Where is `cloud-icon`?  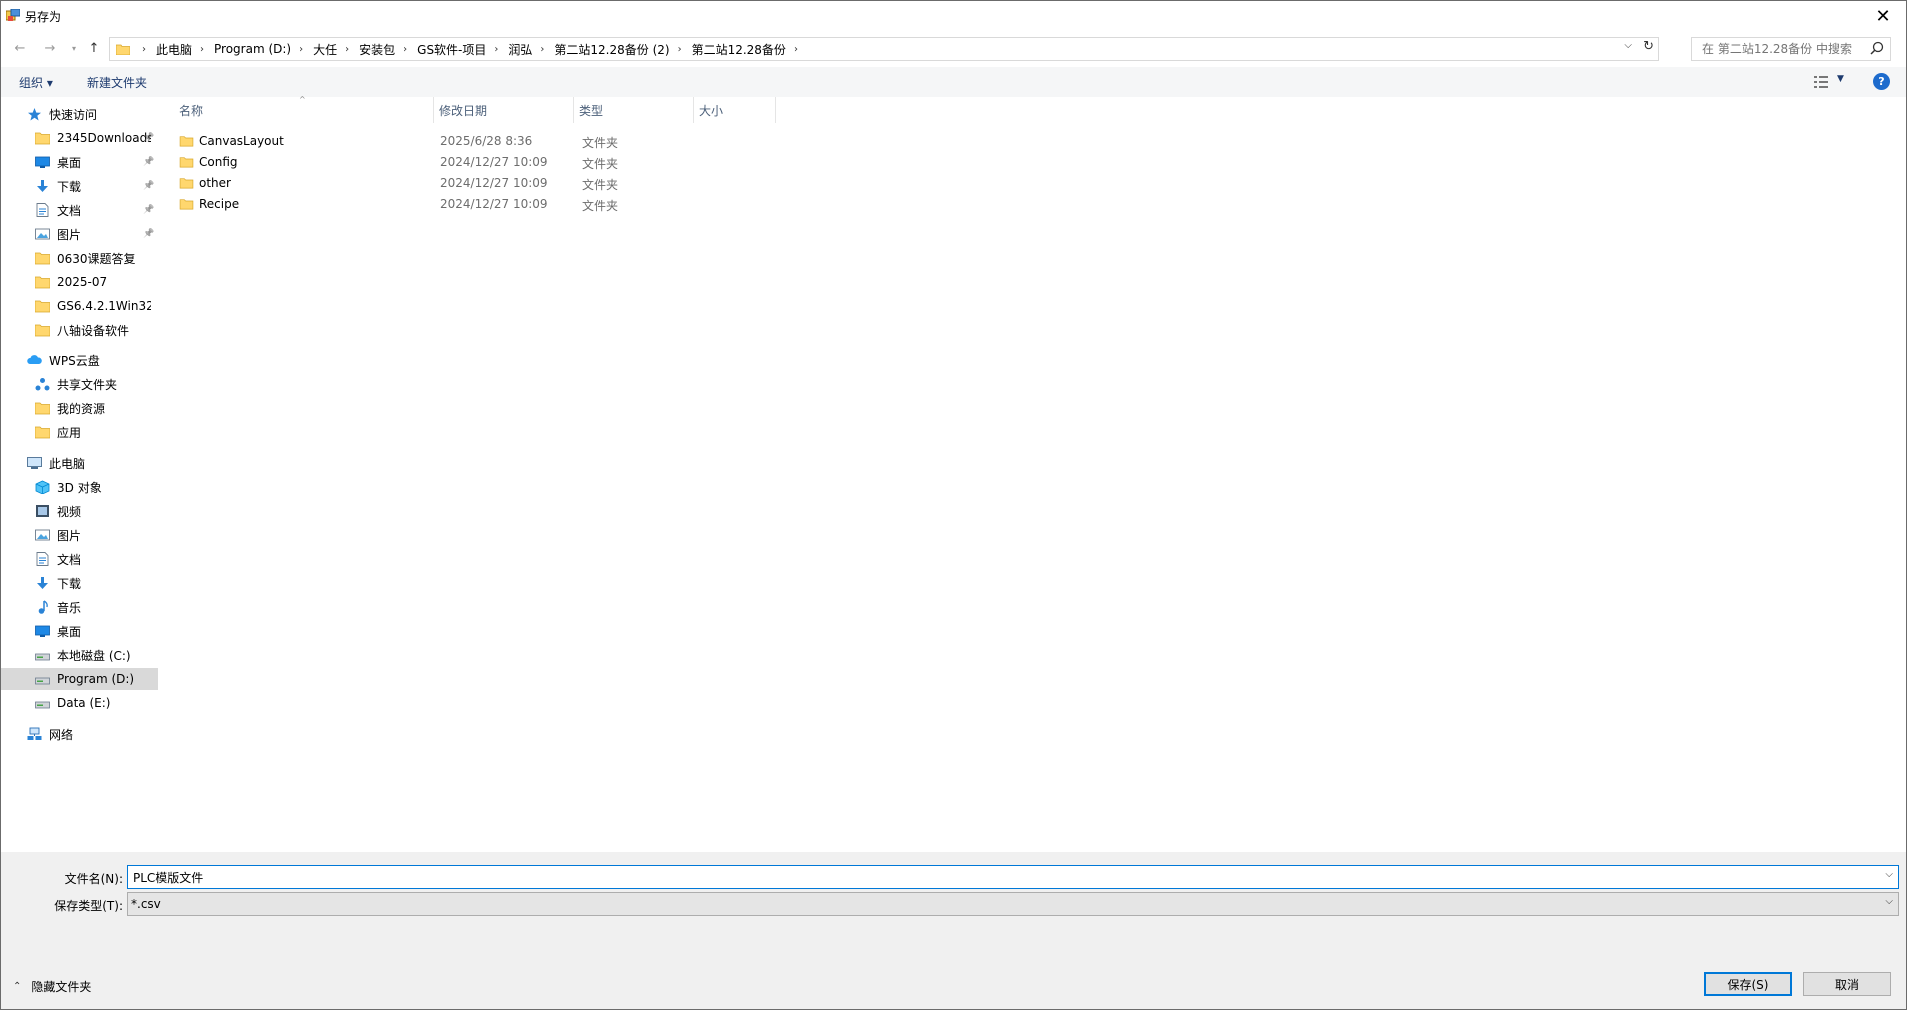
cloud-icon is located at coordinates (34, 359).